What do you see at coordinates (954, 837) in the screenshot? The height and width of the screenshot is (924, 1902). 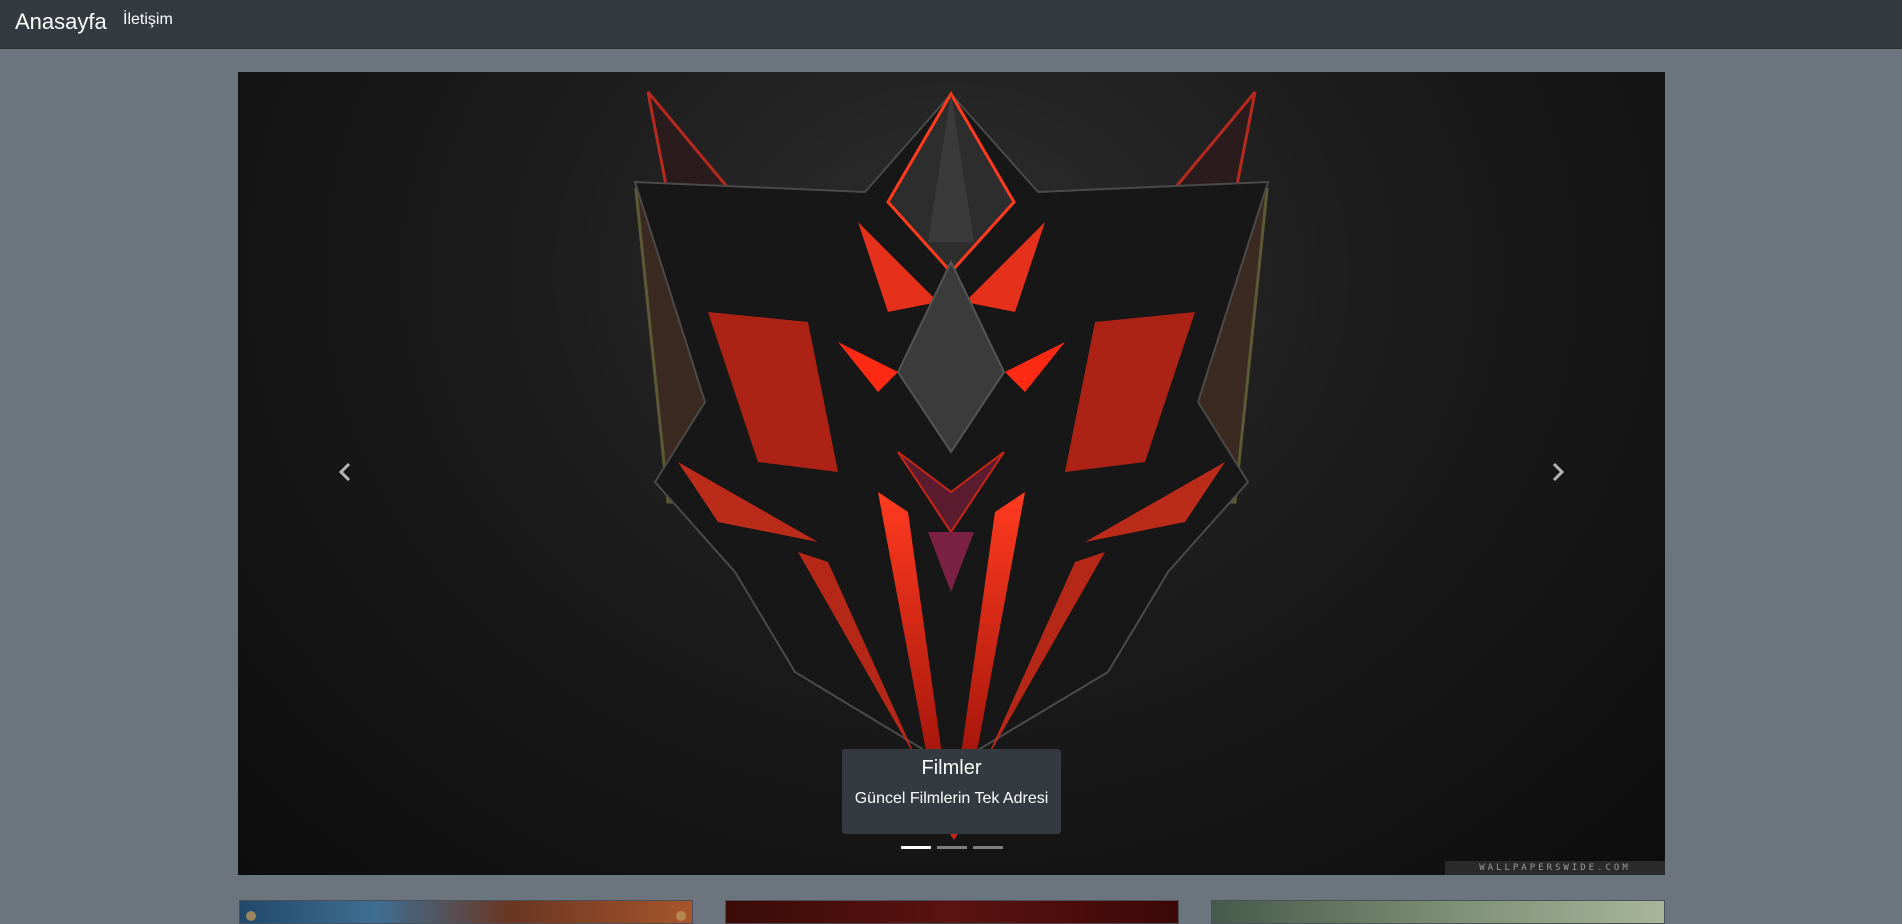 I see `caption-pointer` at bounding box center [954, 837].